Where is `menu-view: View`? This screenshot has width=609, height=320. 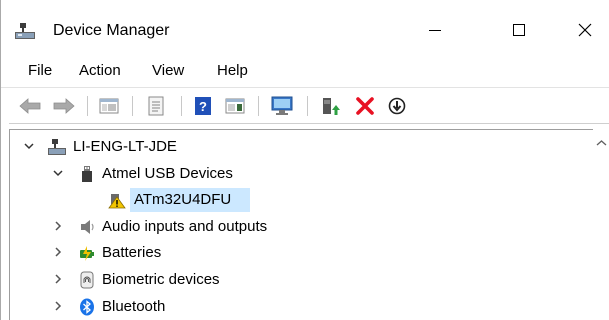
menu-view: View is located at coordinates (168, 70).